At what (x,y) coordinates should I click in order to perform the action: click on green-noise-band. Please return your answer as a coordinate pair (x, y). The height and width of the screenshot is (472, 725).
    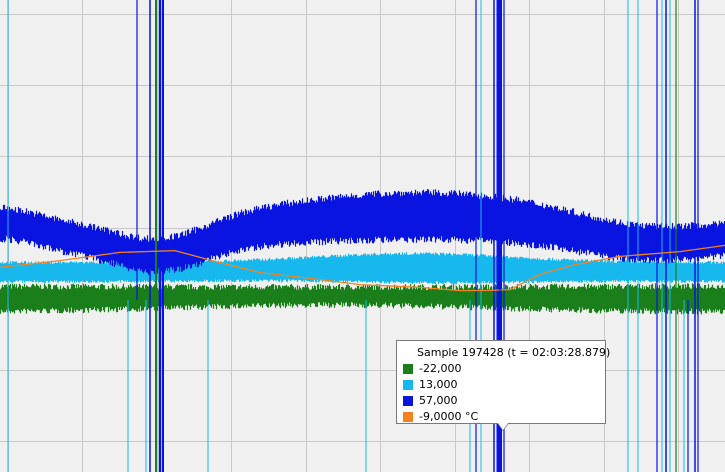
    Looking at the image, I should click on (362, 299).